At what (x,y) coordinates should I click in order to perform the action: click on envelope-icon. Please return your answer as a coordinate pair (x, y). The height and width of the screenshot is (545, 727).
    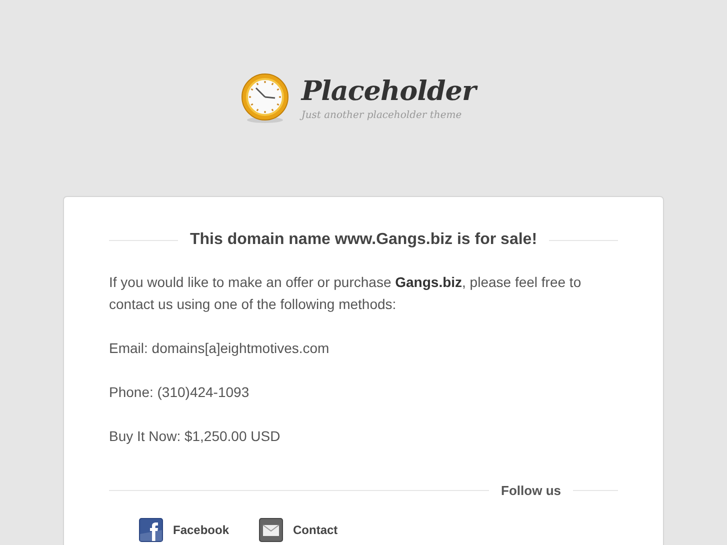
    Looking at the image, I should click on (271, 530).